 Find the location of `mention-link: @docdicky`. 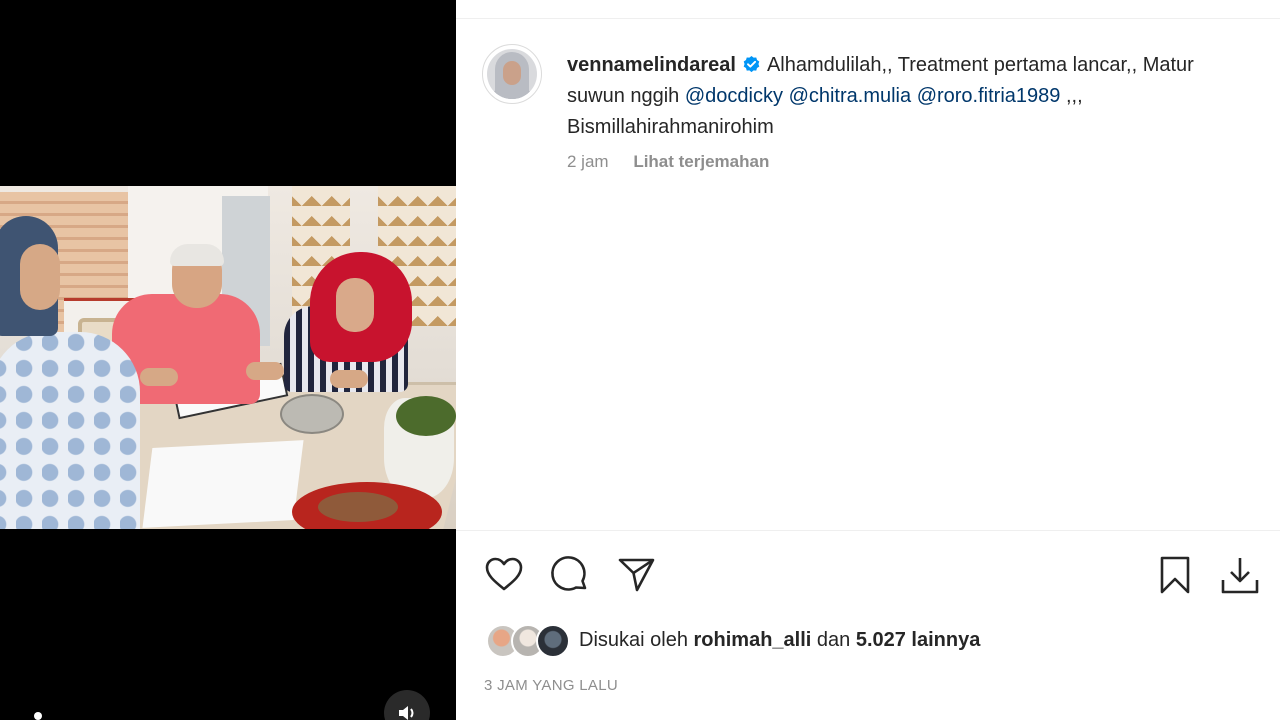

mention-link: @docdicky is located at coordinates (734, 96).